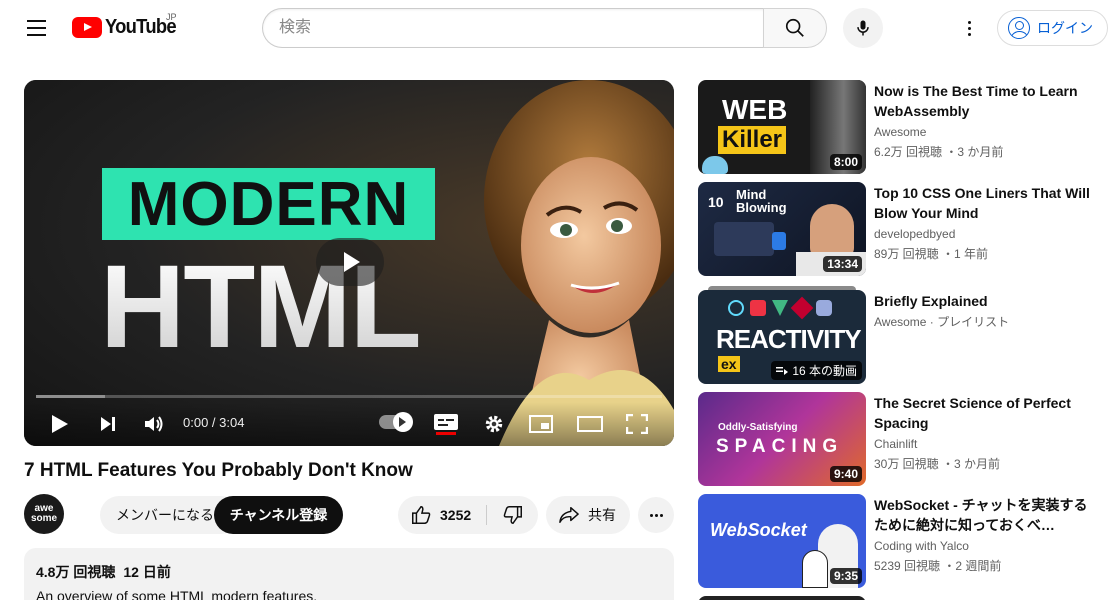 The width and height of the screenshot is (1109, 600). I want to click on video-duration: 13:34, so click(842, 264).